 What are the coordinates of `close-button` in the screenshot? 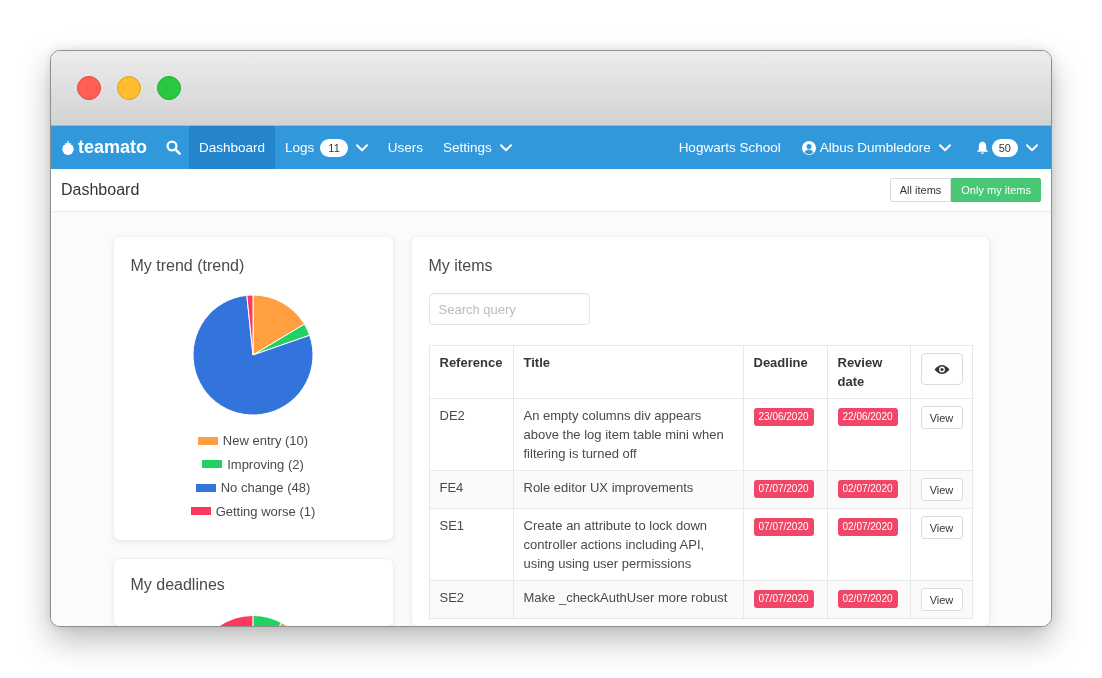 It's located at (89, 88).